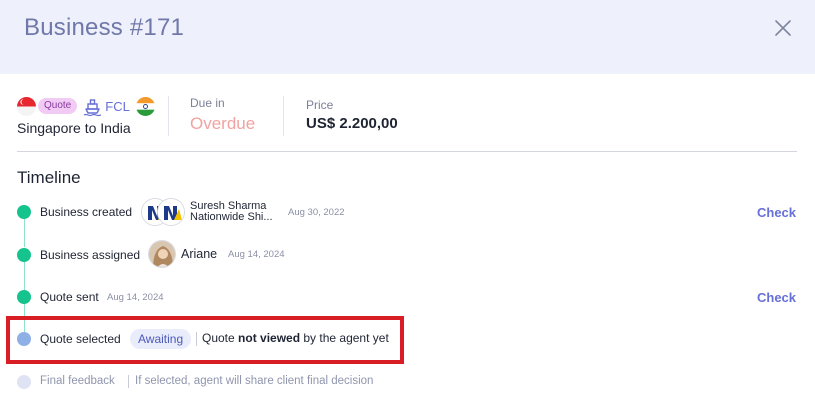 This screenshot has height=416, width=815. What do you see at coordinates (783, 28) in the screenshot?
I see `close-icon` at bounding box center [783, 28].